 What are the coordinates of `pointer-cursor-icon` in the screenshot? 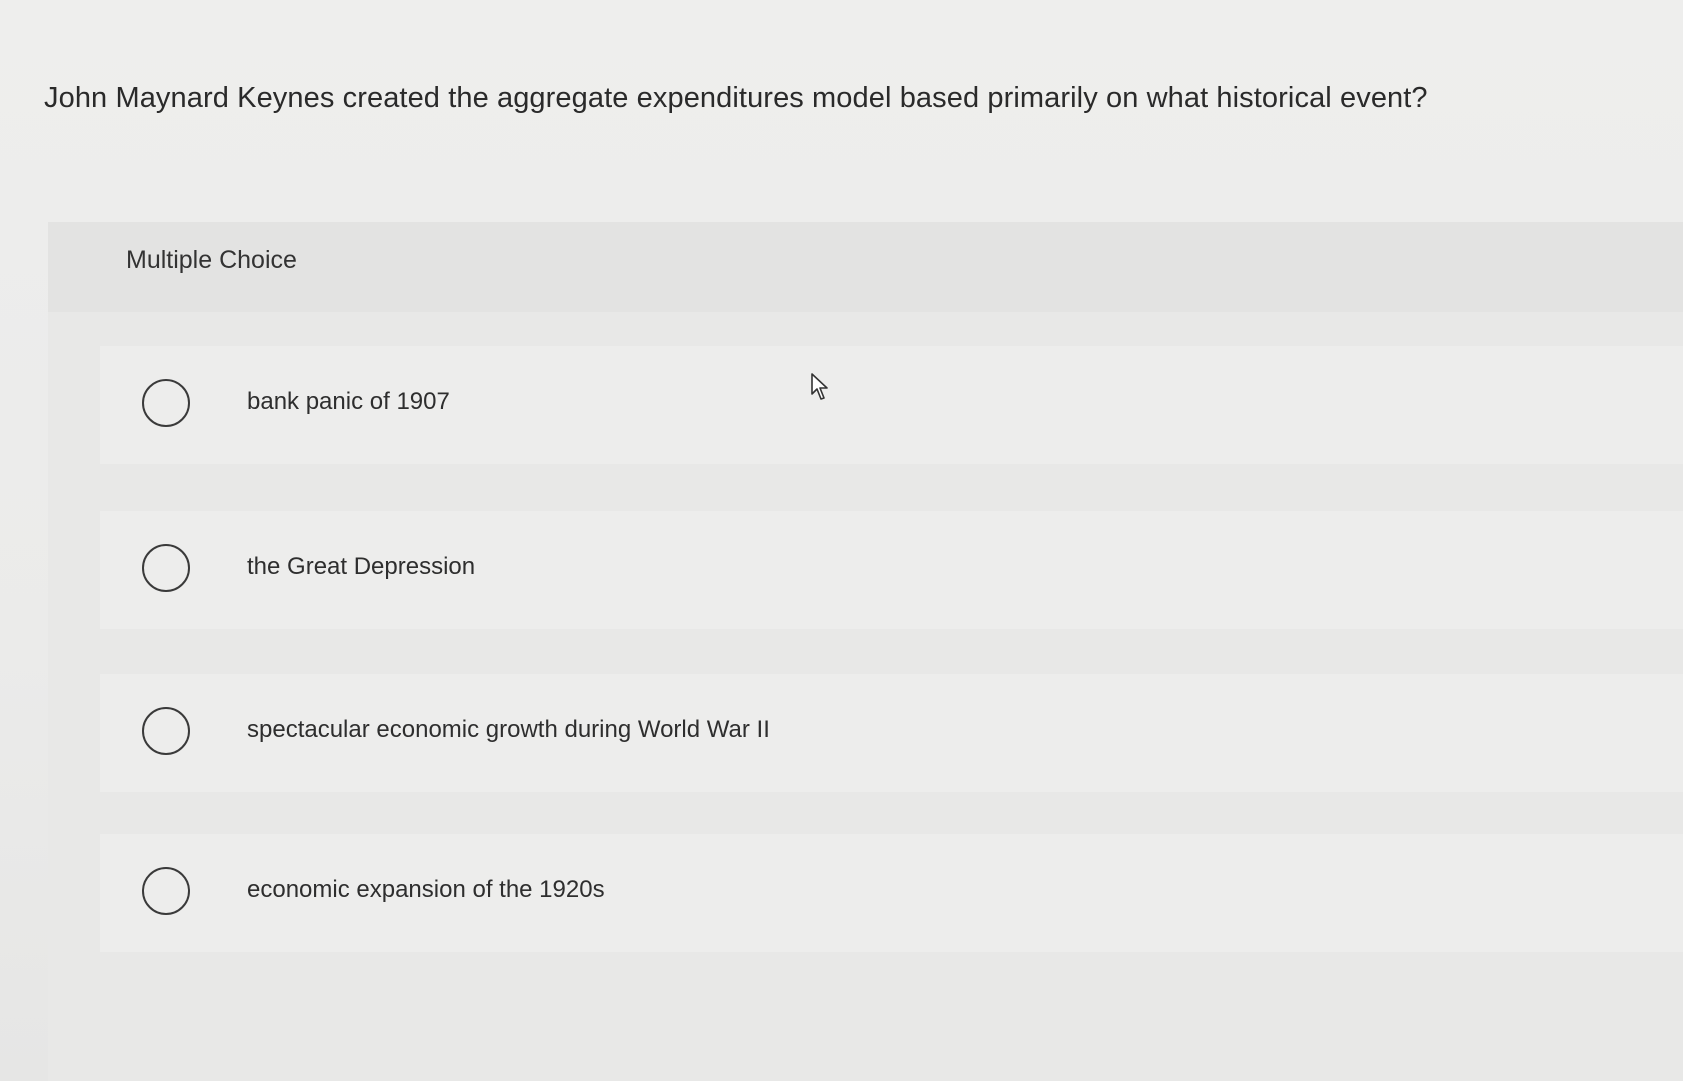 It's located at (819, 386).